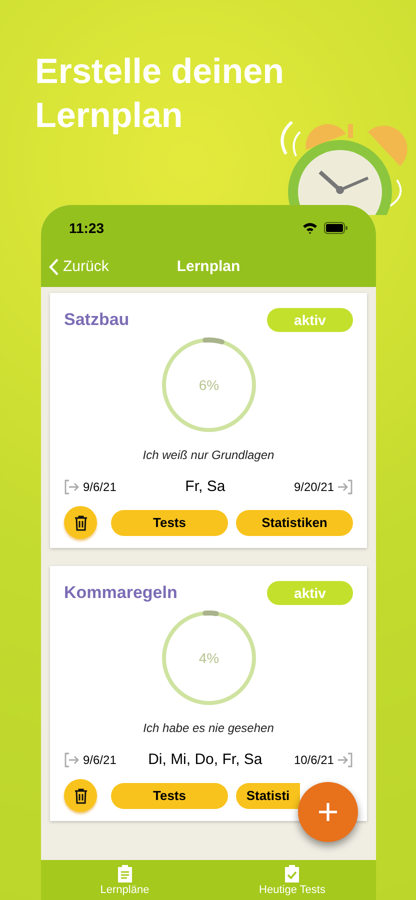  What do you see at coordinates (209, 455) in the screenshot?
I see `self-assessment: Ich weiß nur Grundlagen` at bounding box center [209, 455].